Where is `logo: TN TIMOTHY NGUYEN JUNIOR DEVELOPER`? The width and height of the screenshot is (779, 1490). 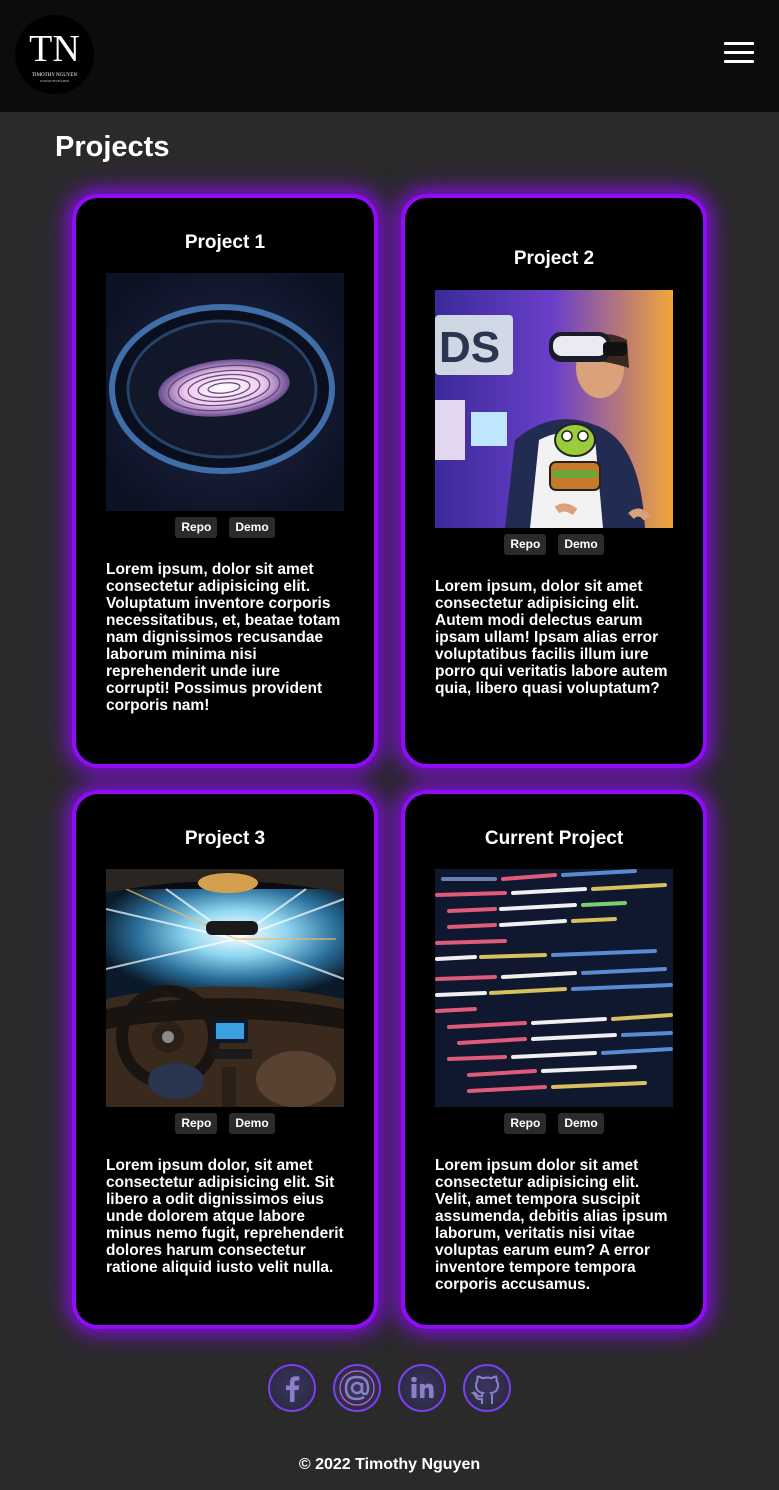
logo: TN TIMOTHY NGUYEN JUNIOR DEVELOPER is located at coordinates (54, 54).